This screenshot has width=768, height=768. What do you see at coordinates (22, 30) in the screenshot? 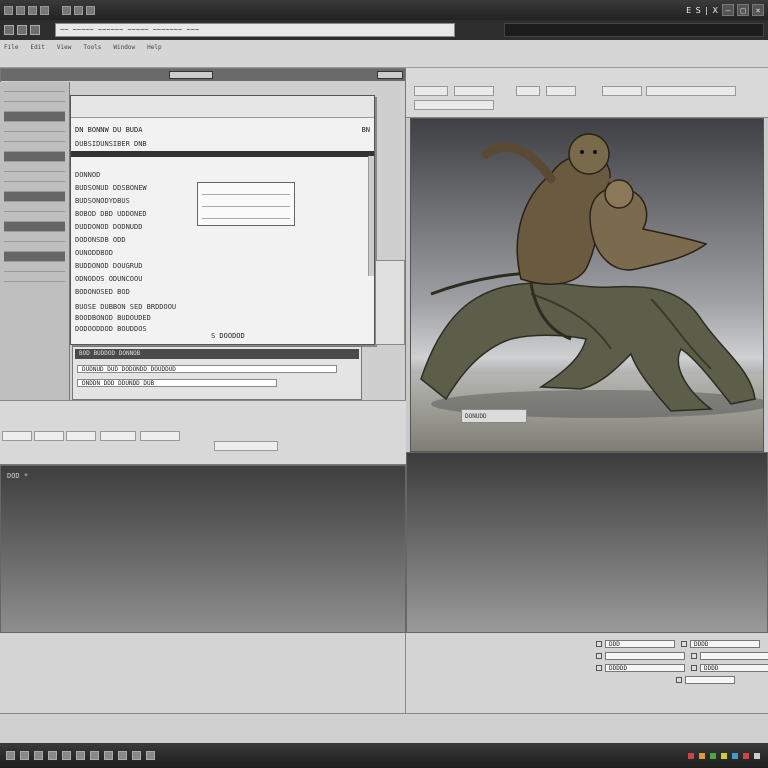
I see `forward-icon` at bounding box center [22, 30].